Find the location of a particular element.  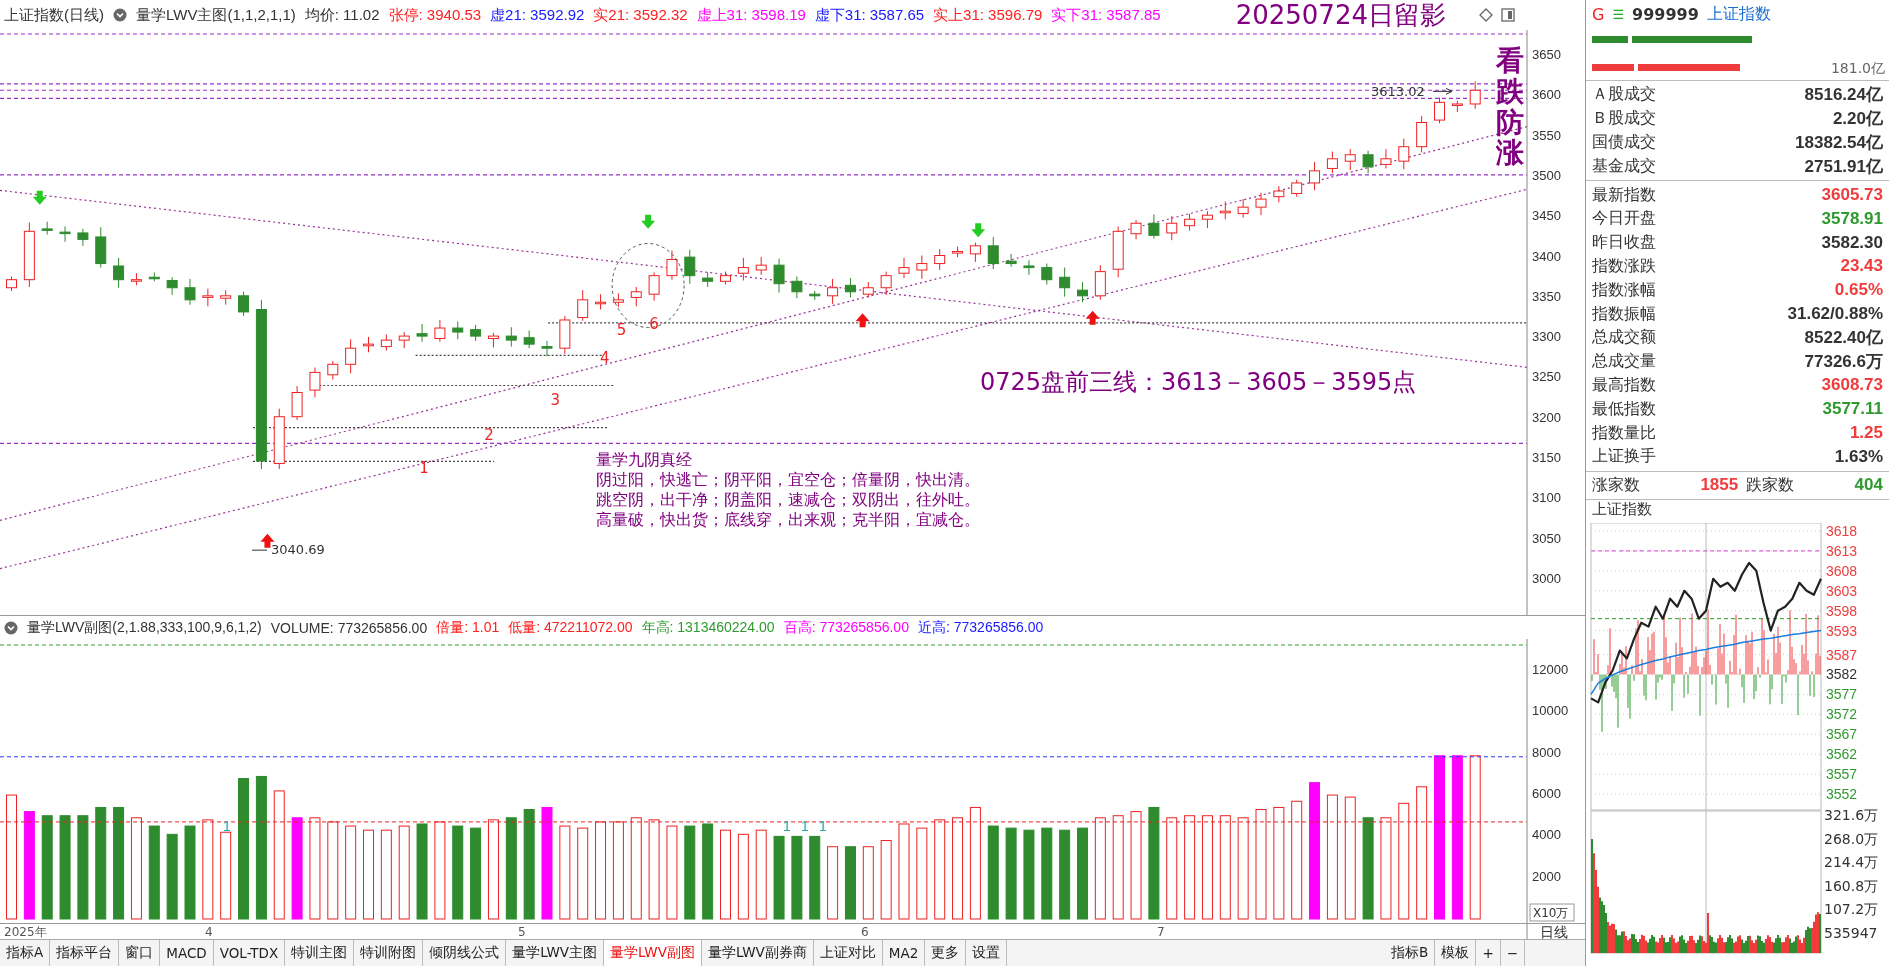

volume-tick: 535947 is located at coordinates (1851, 932).